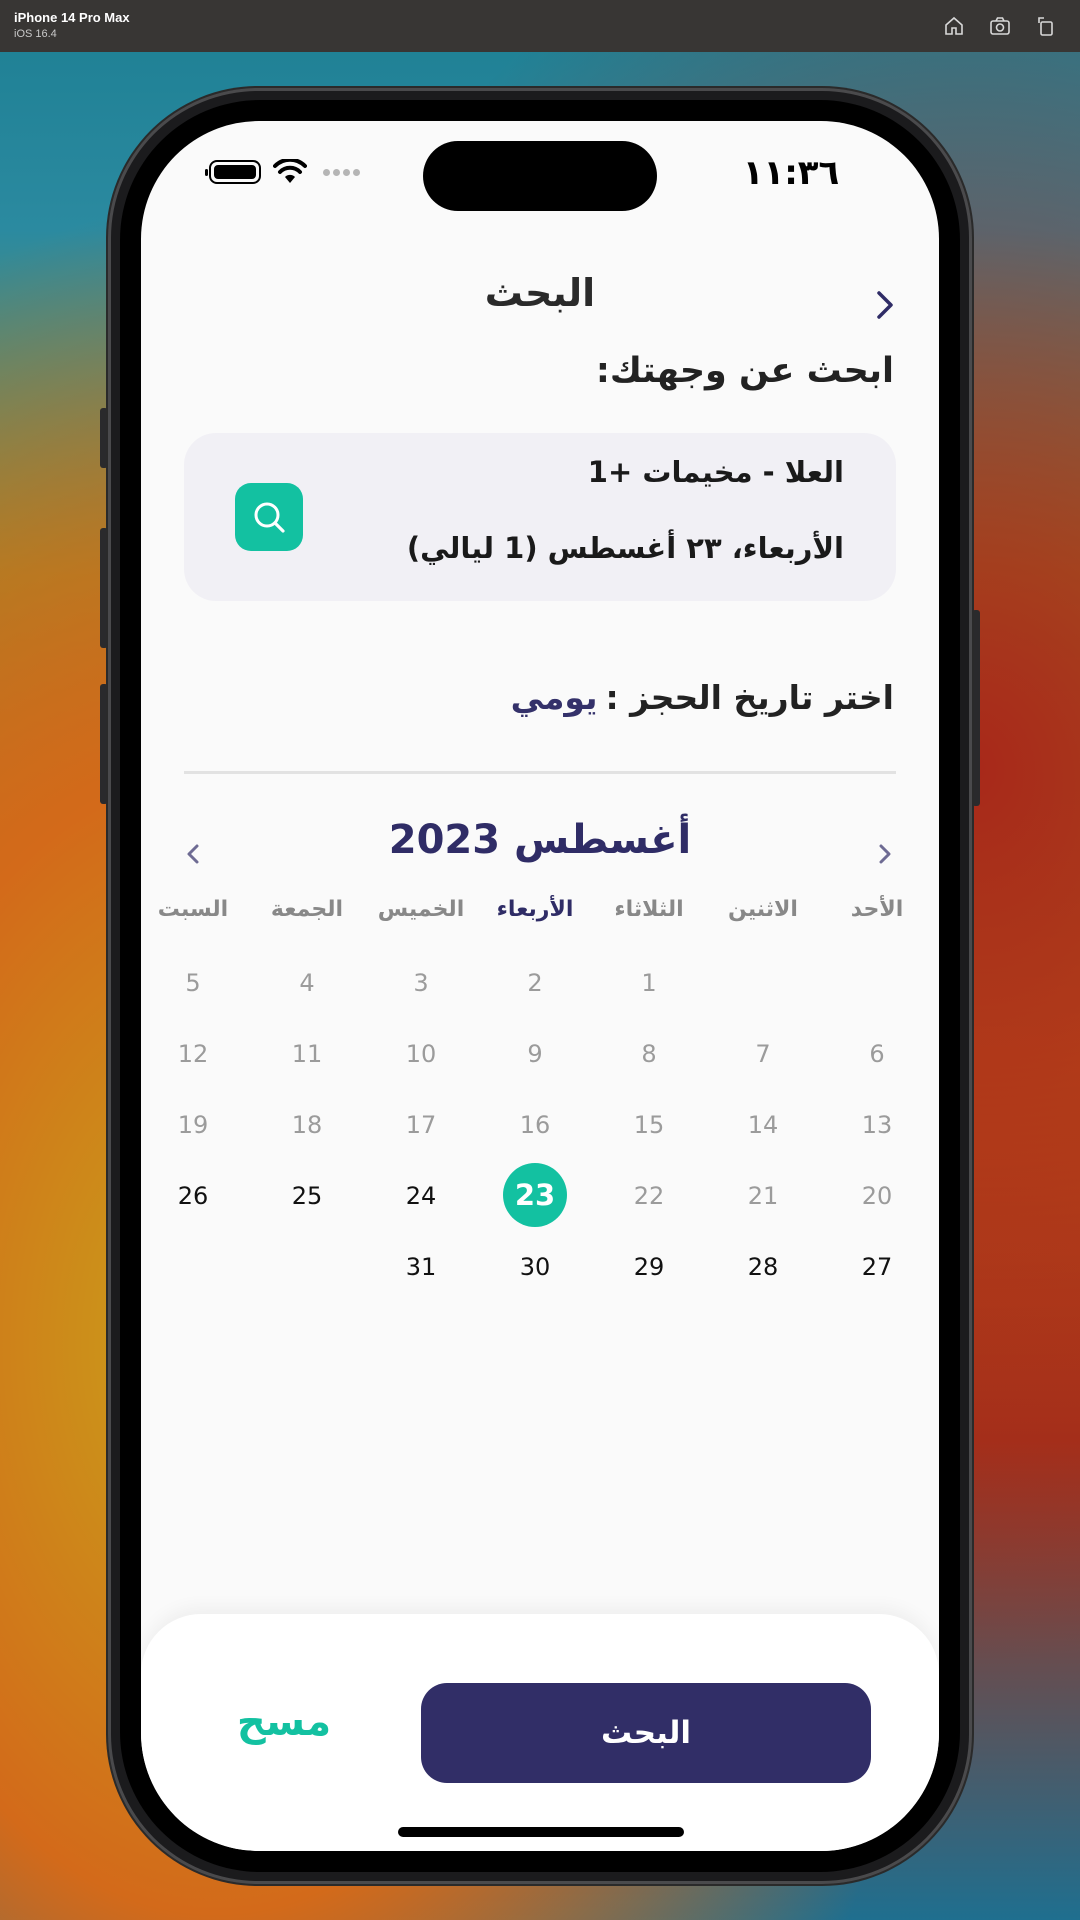 The image size is (1080, 1920). Describe the element at coordinates (877, 1054) in the screenshot. I see `calendar-day: 6` at that location.